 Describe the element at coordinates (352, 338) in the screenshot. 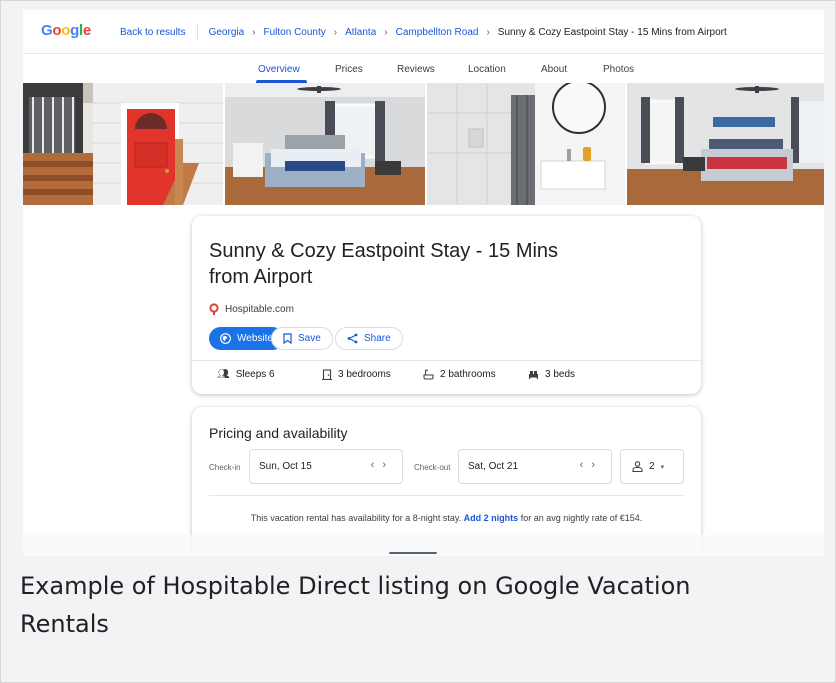

I see `share-icon` at that location.